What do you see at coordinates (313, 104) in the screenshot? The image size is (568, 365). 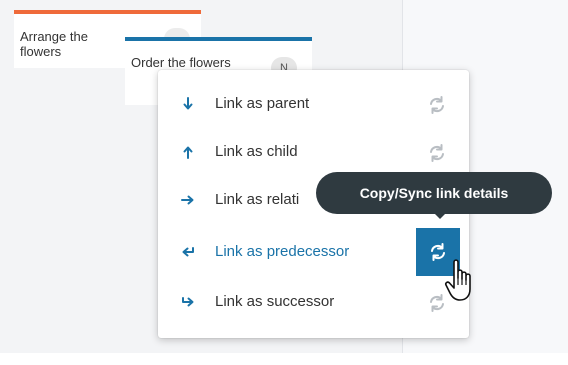 I see `menu-item-link-as-parent: Link as parent` at bounding box center [313, 104].